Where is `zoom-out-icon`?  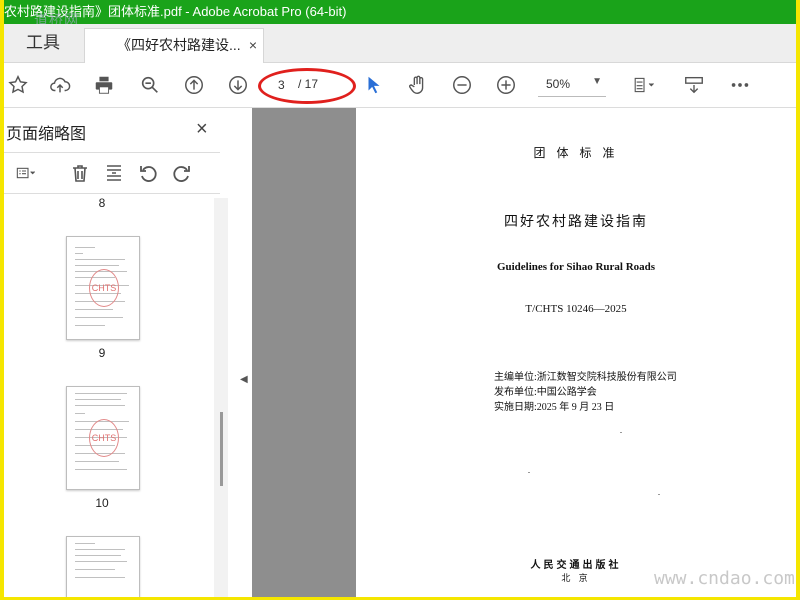
zoom-out-icon is located at coordinates (462, 85).